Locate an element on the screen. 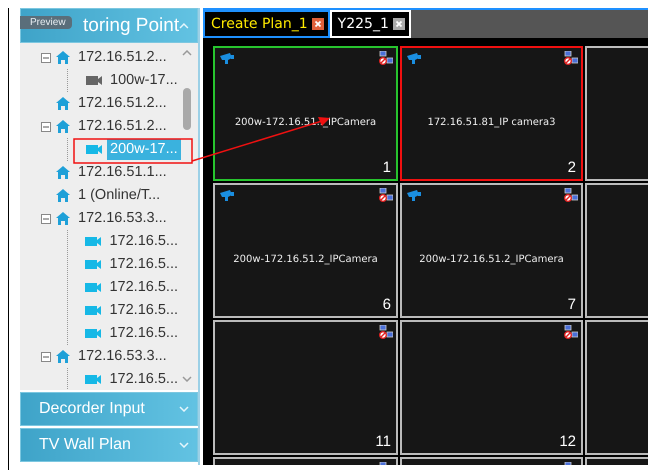 The image size is (648, 473). window-number: 1 is located at coordinates (386, 167).